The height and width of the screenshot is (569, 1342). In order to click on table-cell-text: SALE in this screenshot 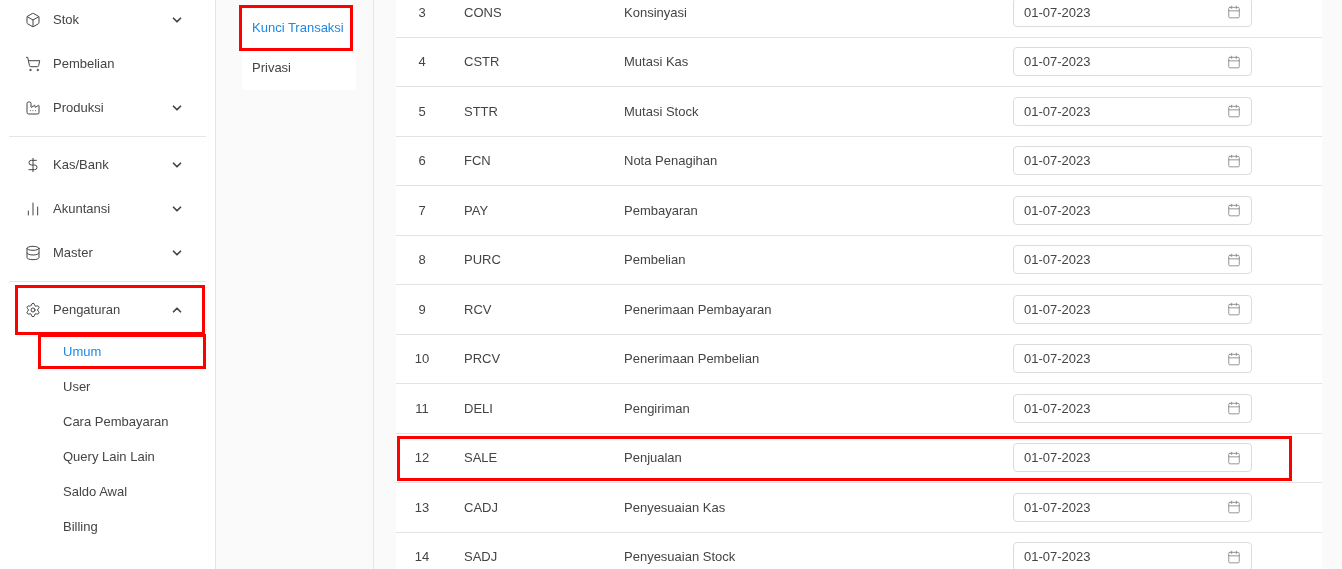, I will do `click(481, 458)`.